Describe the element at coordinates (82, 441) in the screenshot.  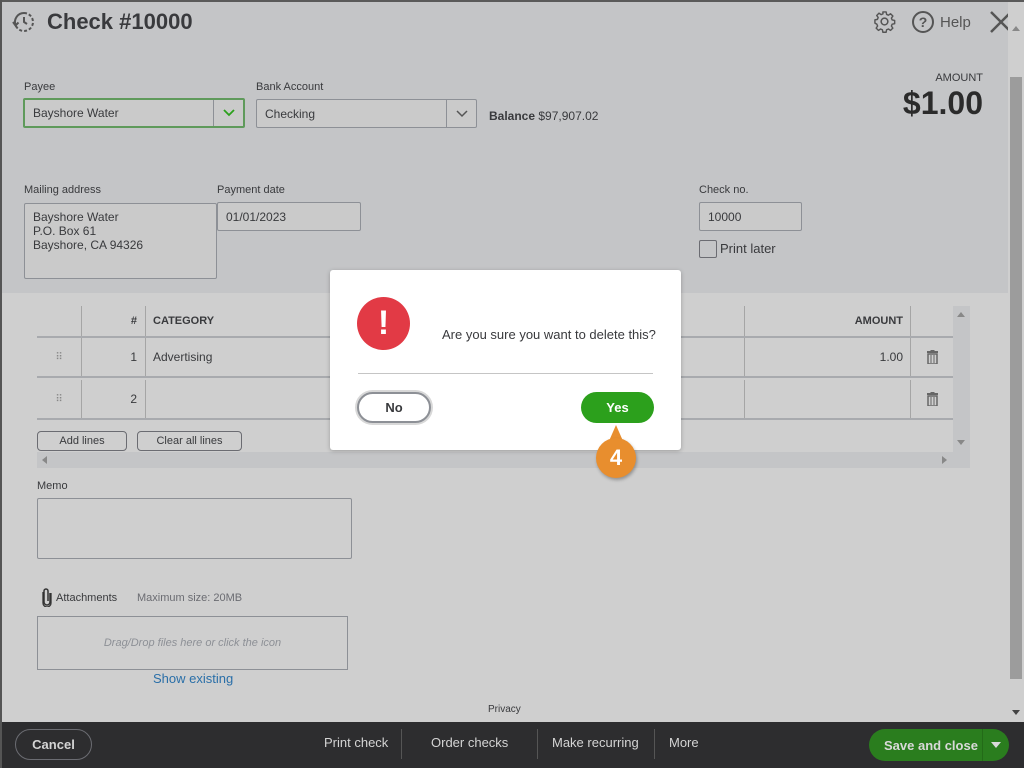
I see `add-lines-button: Add lines` at that location.